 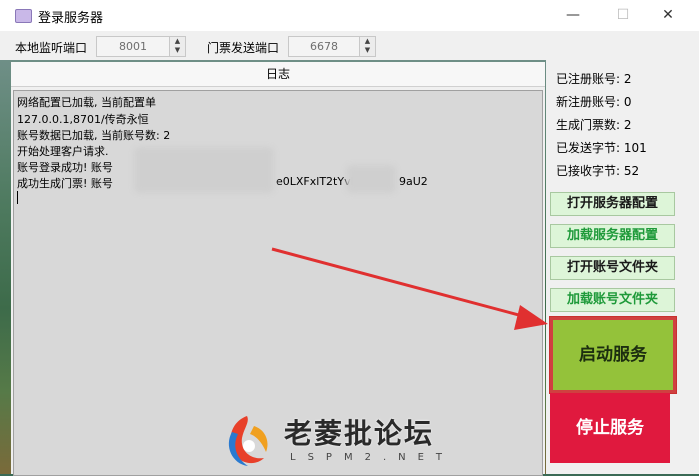 What do you see at coordinates (248, 441) in the screenshot?
I see `watermark-logo-icon` at bounding box center [248, 441].